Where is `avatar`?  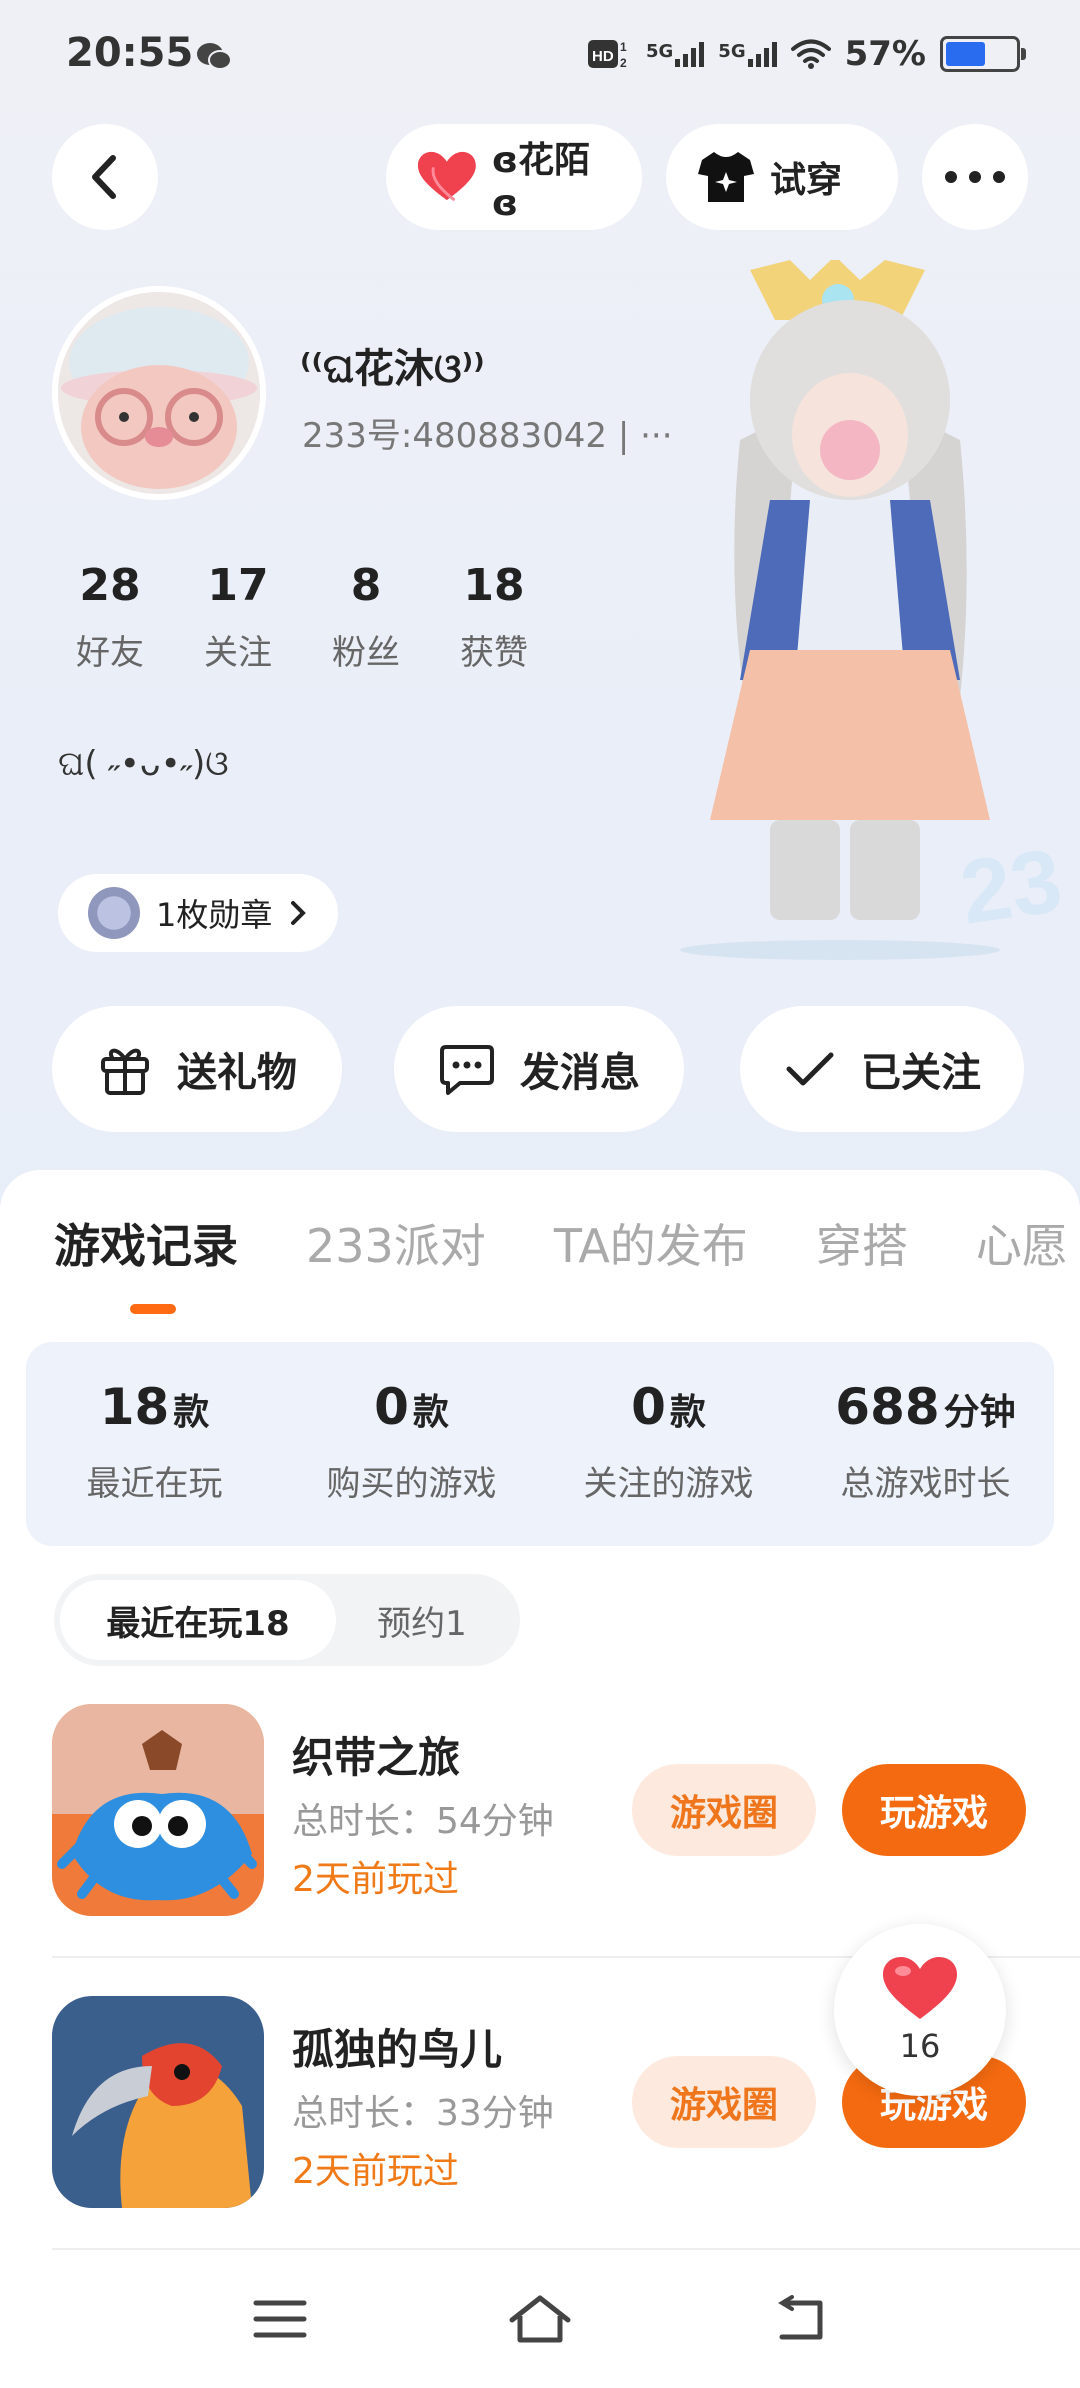
avatar is located at coordinates (159, 393).